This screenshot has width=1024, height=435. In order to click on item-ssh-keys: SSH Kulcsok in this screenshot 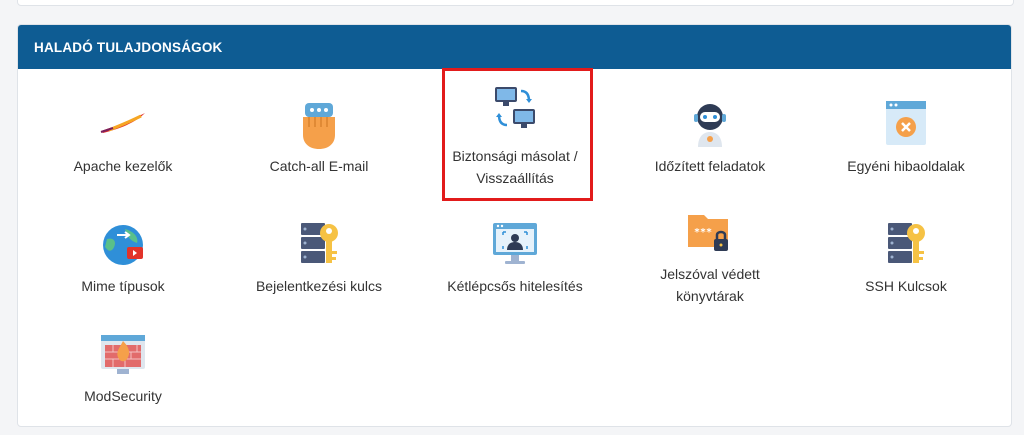, I will do `click(906, 257)`.